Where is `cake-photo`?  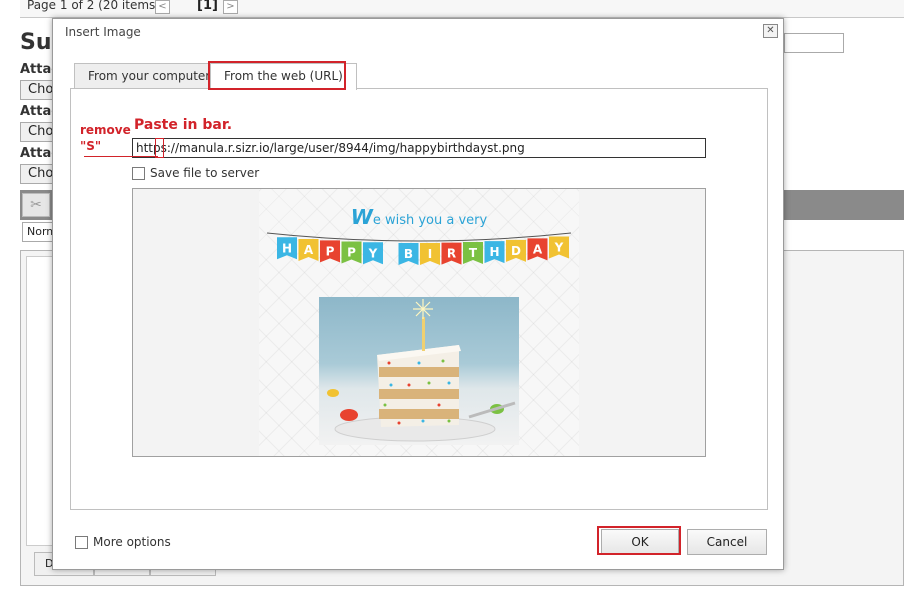 cake-photo is located at coordinates (419, 371).